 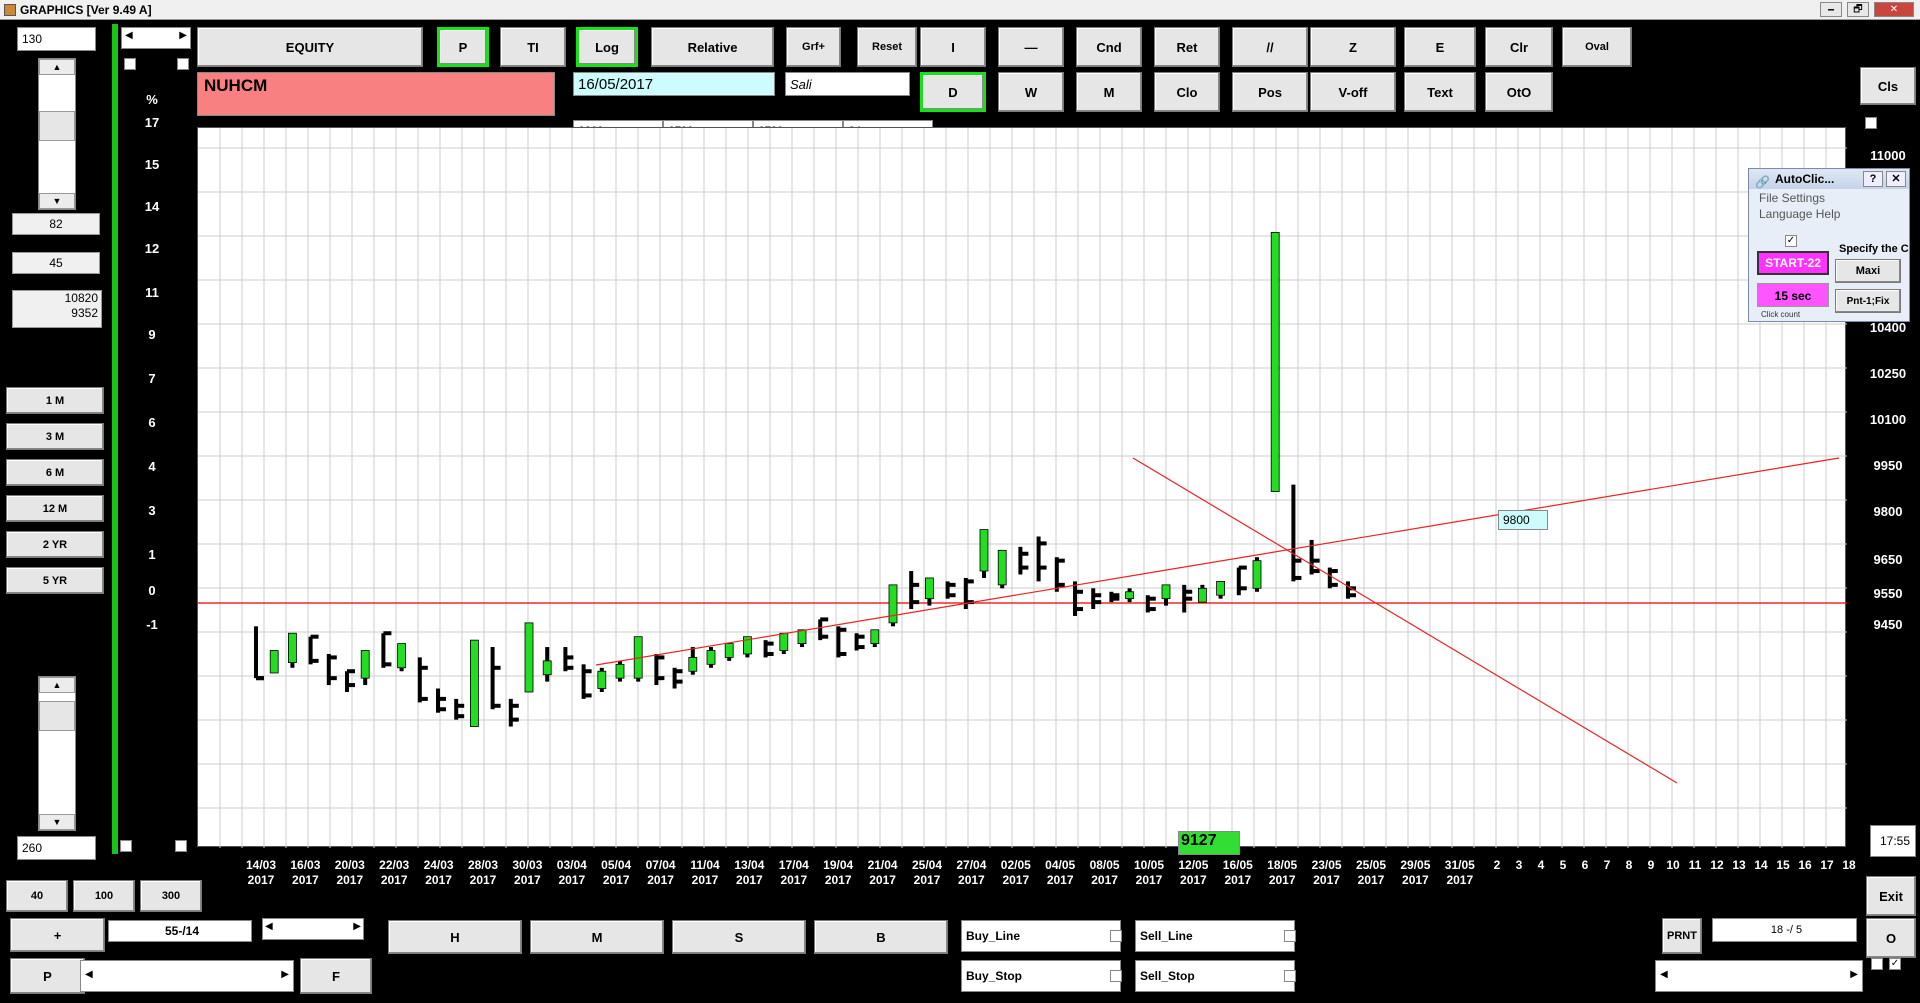 What do you see at coordinates (1187, 92) in the screenshot?
I see `toolbar-clo-button: Clo` at bounding box center [1187, 92].